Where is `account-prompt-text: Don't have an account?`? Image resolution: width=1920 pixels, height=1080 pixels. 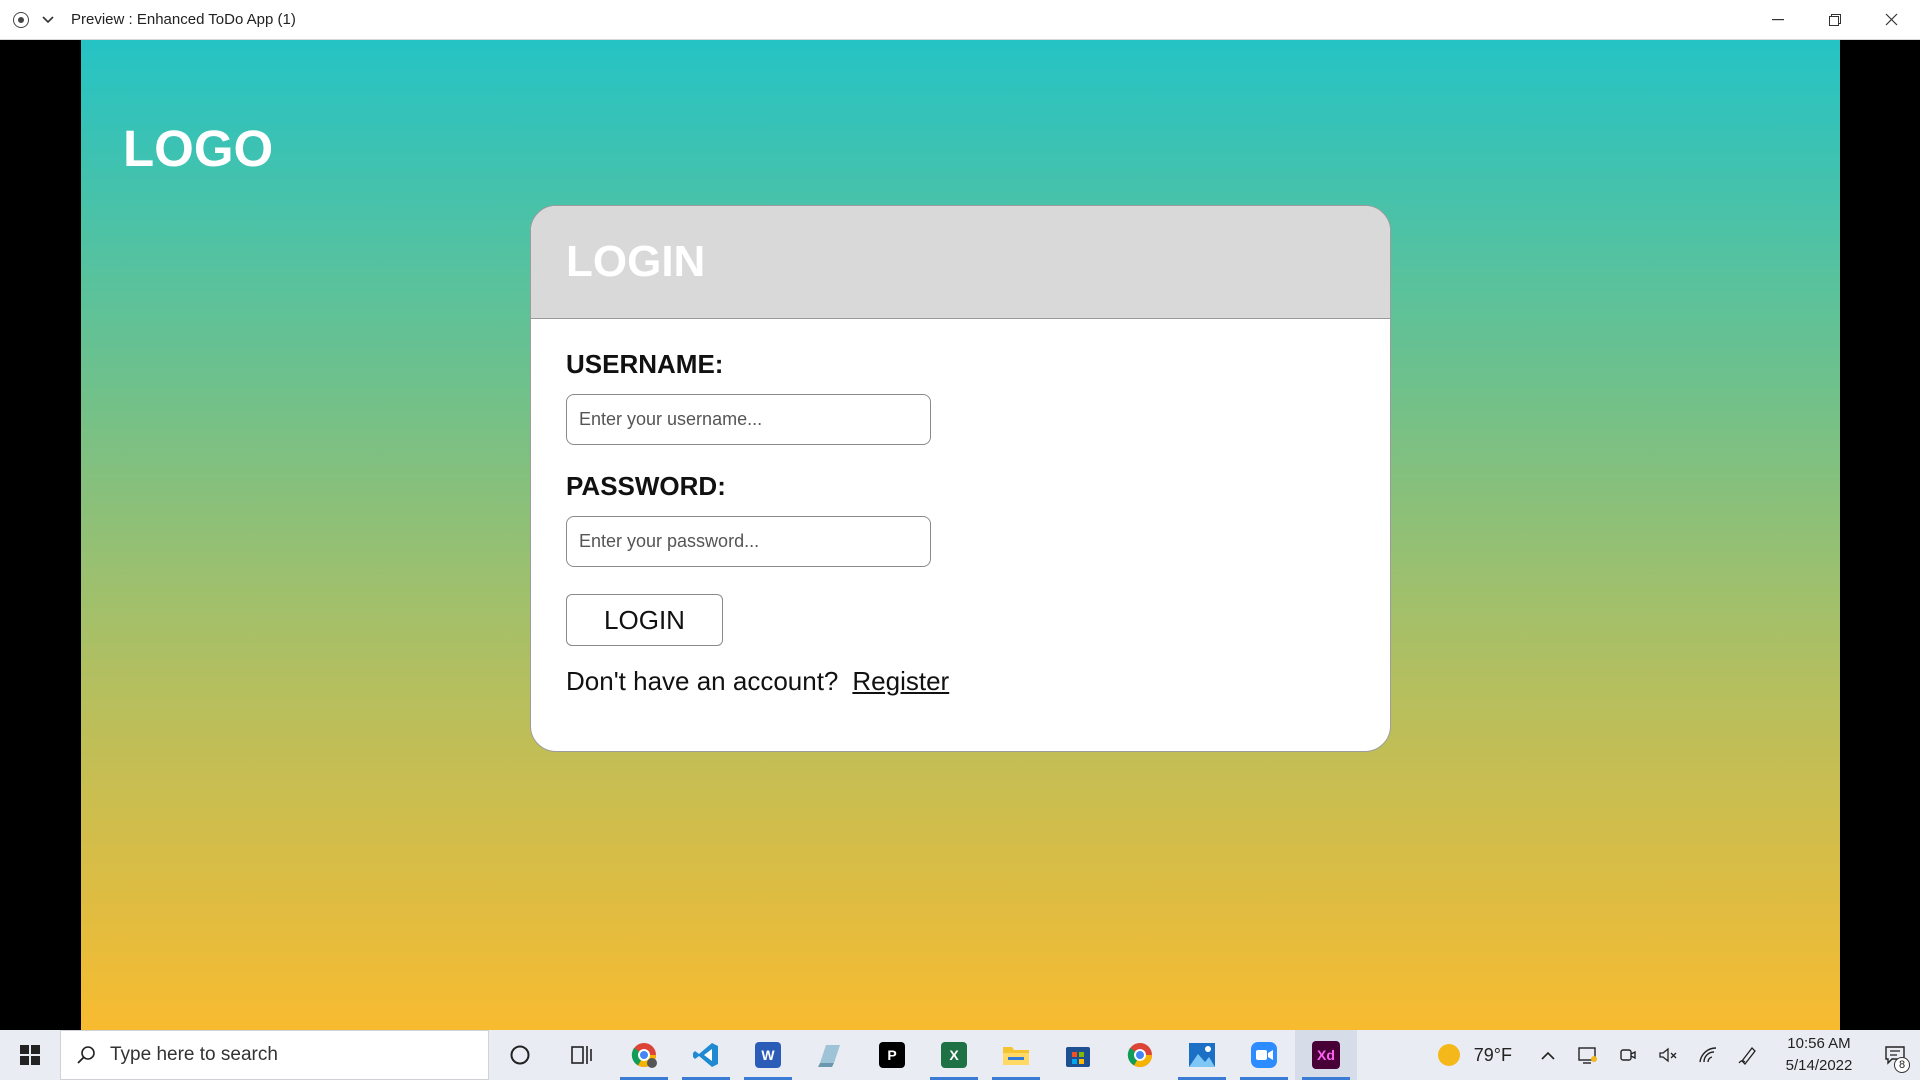
account-prompt-text: Don't have an account? is located at coordinates (702, 681).